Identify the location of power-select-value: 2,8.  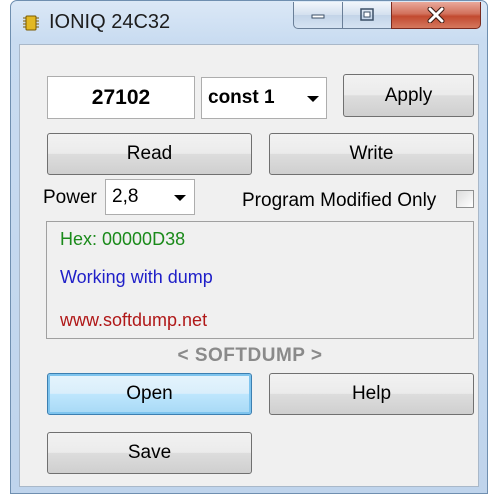
(125, 196).